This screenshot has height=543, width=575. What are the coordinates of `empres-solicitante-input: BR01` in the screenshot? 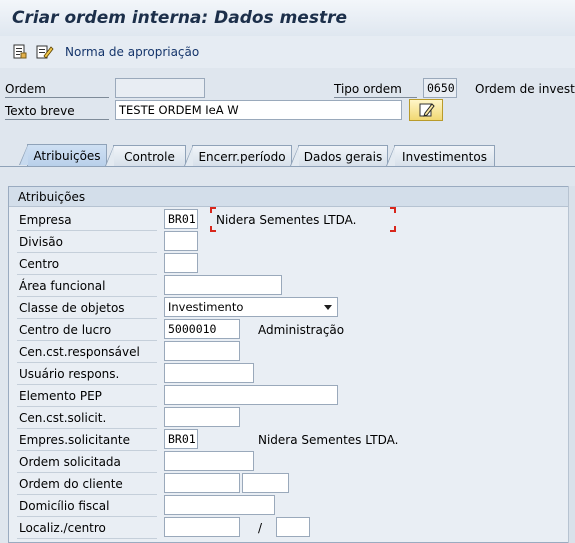 It's located at (181, 439).